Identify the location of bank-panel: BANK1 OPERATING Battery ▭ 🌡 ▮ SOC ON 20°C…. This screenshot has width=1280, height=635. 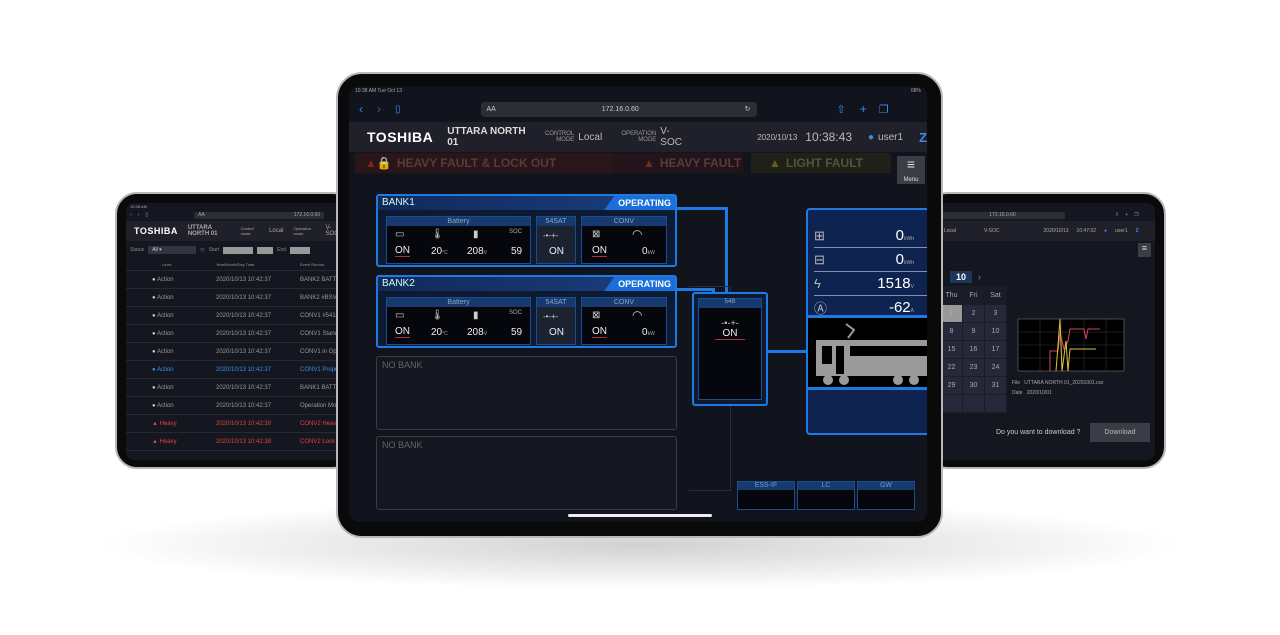
(526, 230).